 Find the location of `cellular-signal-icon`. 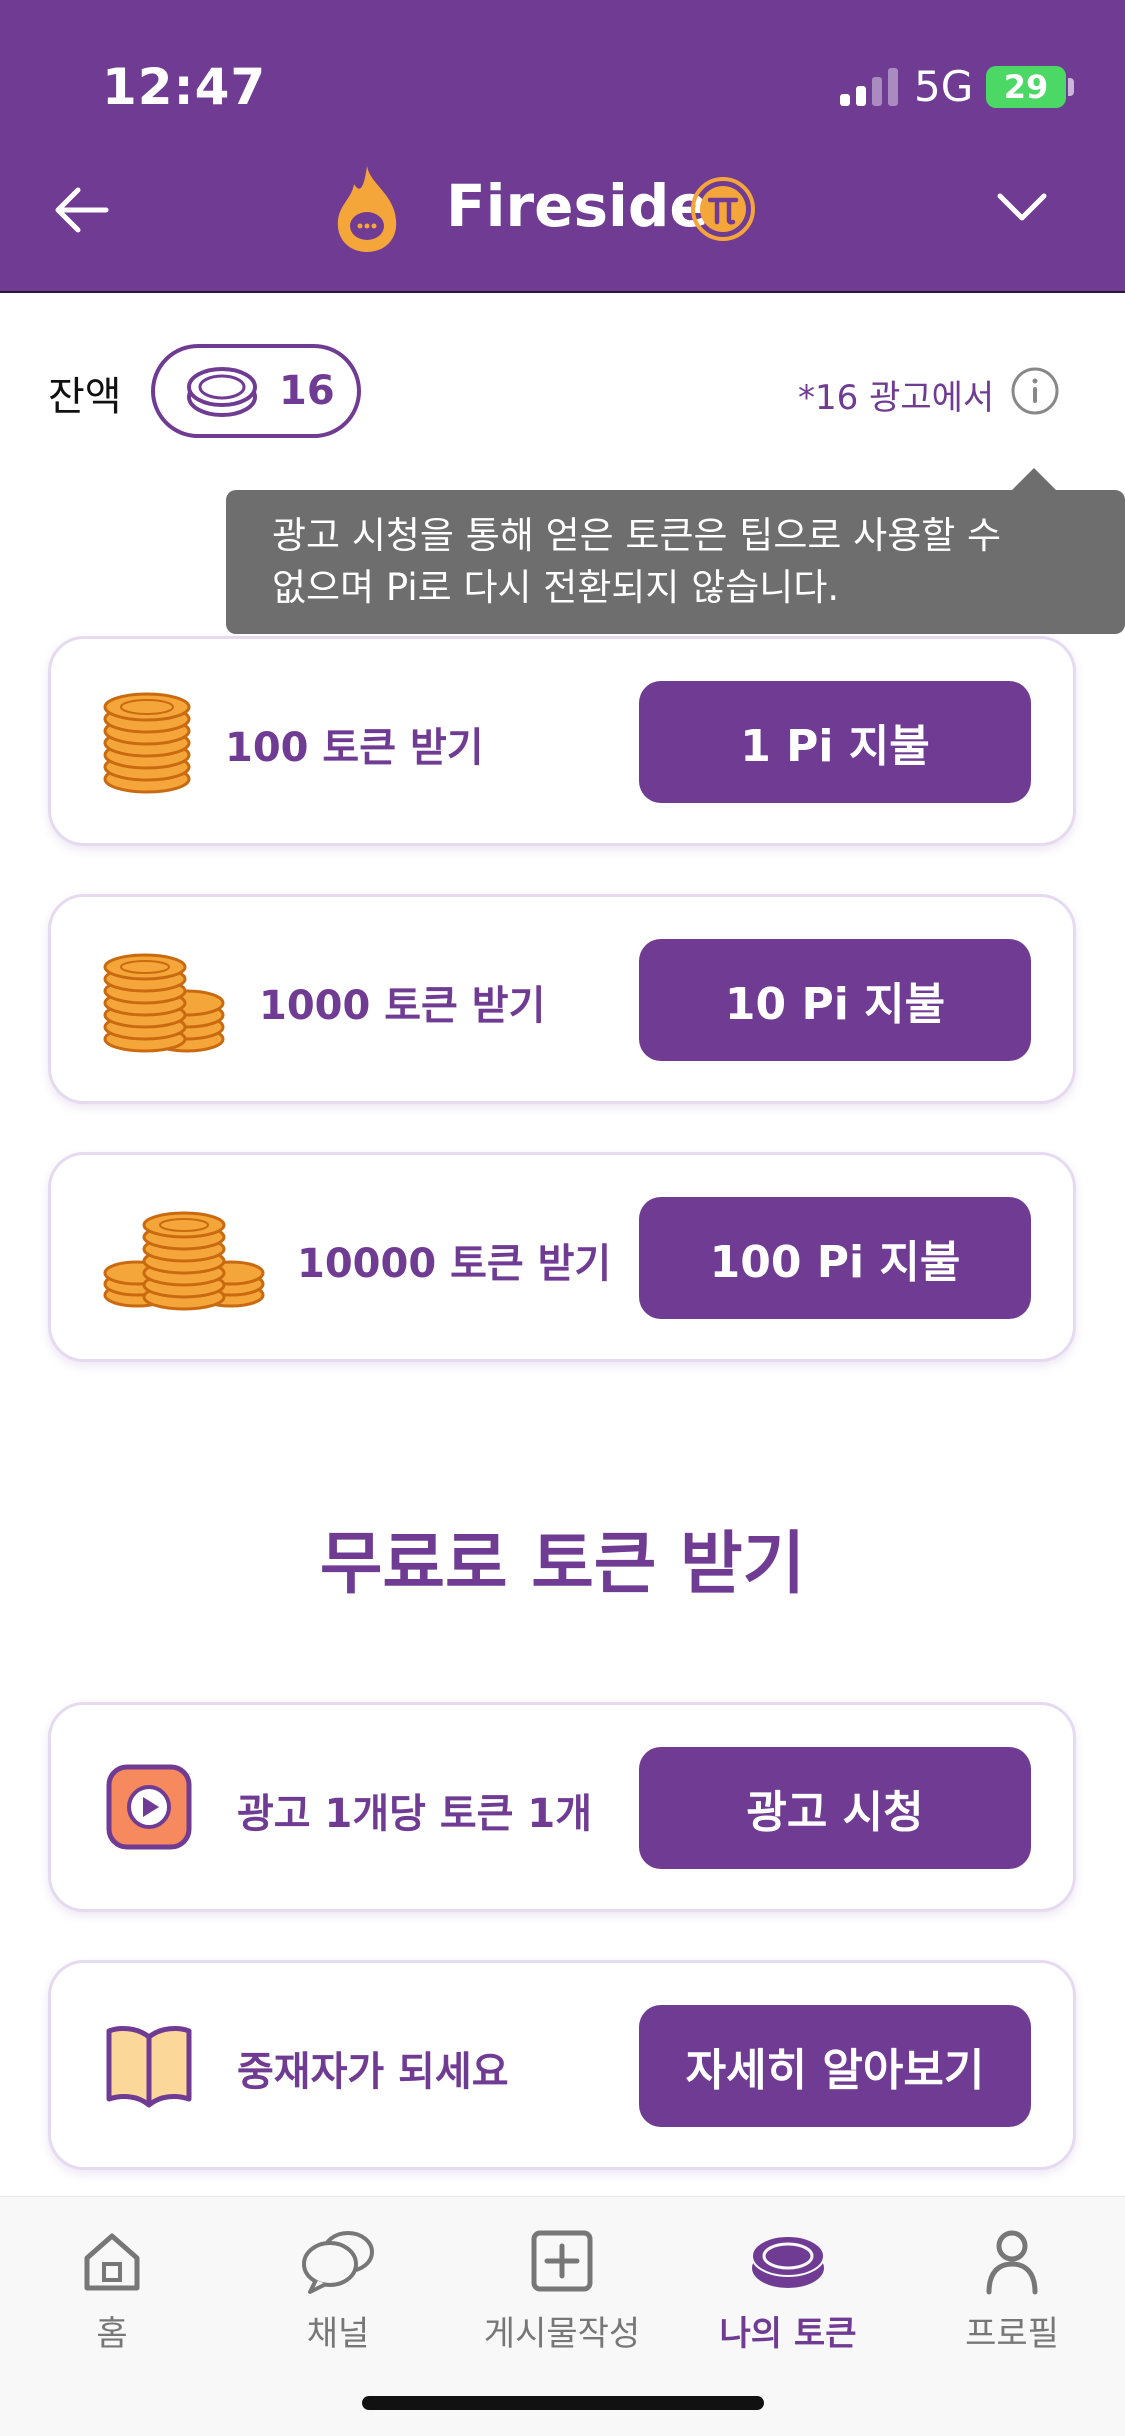

cellular-signal-icon is located at coordinates (869, 87).